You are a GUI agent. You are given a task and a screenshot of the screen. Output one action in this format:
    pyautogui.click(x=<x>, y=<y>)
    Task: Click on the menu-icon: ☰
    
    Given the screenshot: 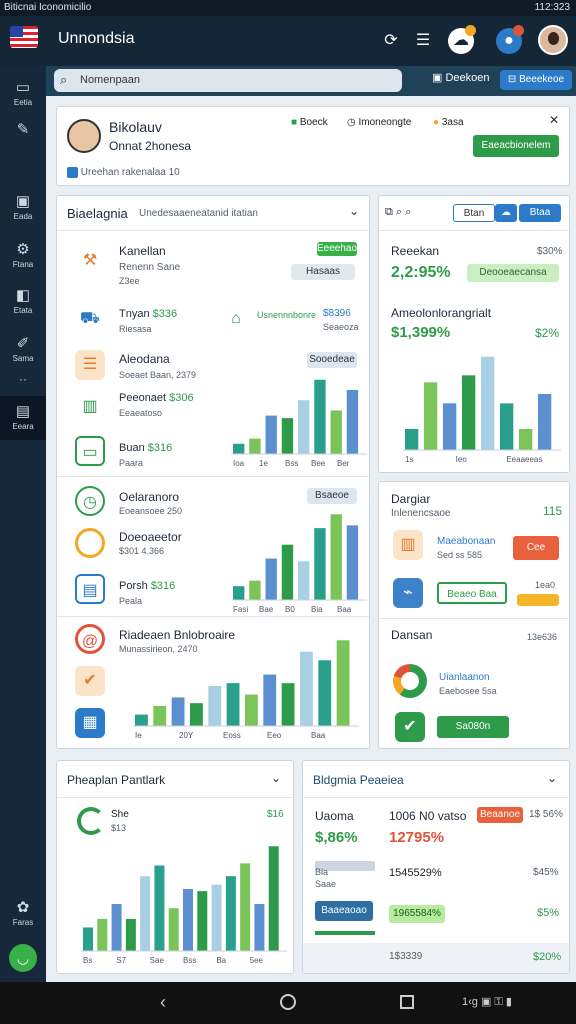 What is the action you would take?
    pyautogui.click(x=423, y=41)
    